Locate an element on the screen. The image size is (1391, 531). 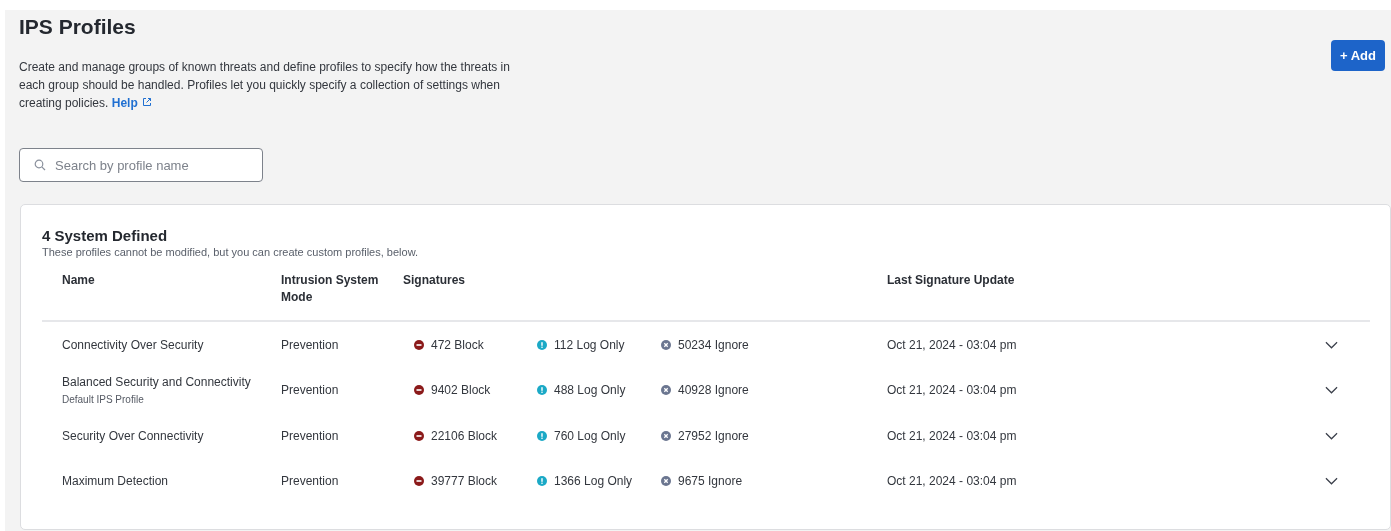
signature-count: 760 Log Only is located at coordinates (590, 435).